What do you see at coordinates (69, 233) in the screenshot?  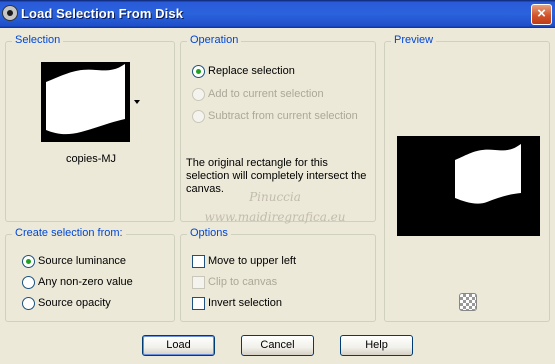 I see `create-selection-group-title: Create selection from:` at bounding box center [69, 233].